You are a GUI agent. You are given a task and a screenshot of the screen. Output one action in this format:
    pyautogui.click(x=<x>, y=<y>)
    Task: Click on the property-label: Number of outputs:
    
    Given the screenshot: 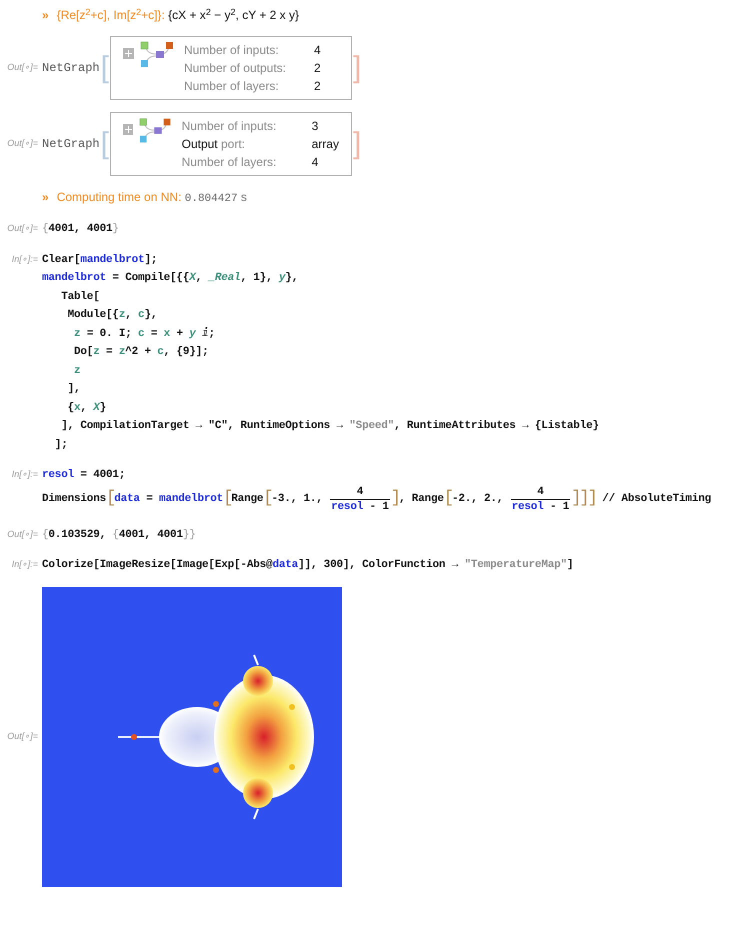 What is the action you would take?
    pyautogui.click(x=236, y=68)
    